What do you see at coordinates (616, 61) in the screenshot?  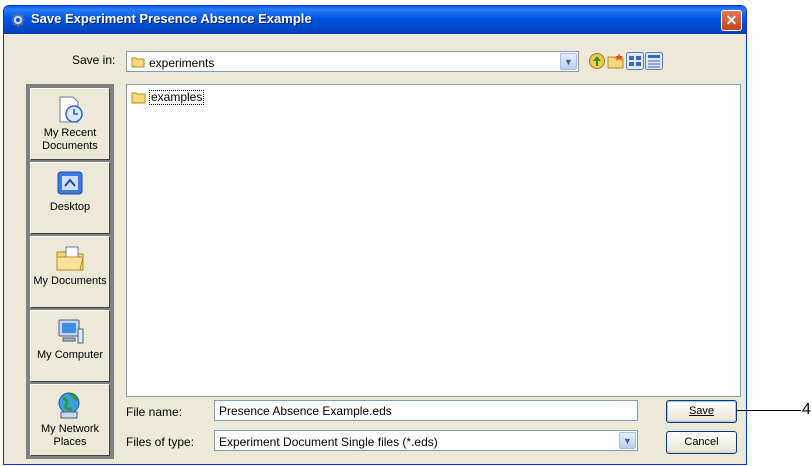 I see `create-new-folder-icon` at bounding box center [616, 61].